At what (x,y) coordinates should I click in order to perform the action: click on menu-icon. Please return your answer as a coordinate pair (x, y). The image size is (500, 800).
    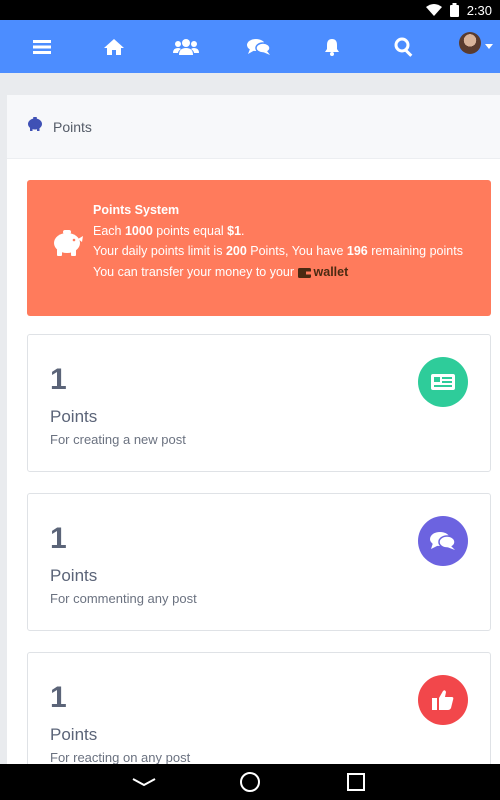
    Looking at the image, I should click on (42, 46).